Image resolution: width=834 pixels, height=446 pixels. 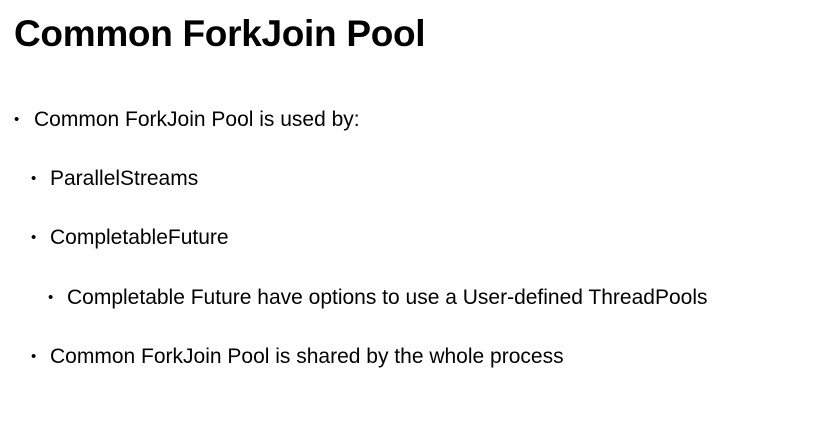 What do you see at coordinates (197, 119) in the screenshot?
I see `bullet-text: Common ForkJoin Pool is used by:` at bounding box center [197, 119].